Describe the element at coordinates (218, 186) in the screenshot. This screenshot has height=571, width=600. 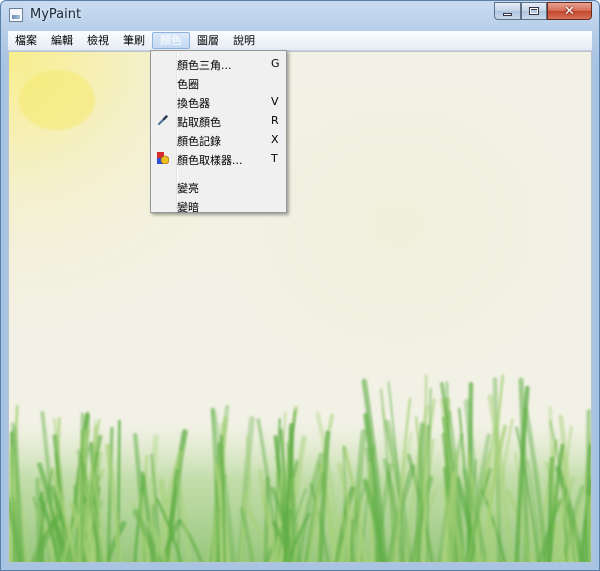
I see `color-menu-item-lighter: 變亮` at that location.